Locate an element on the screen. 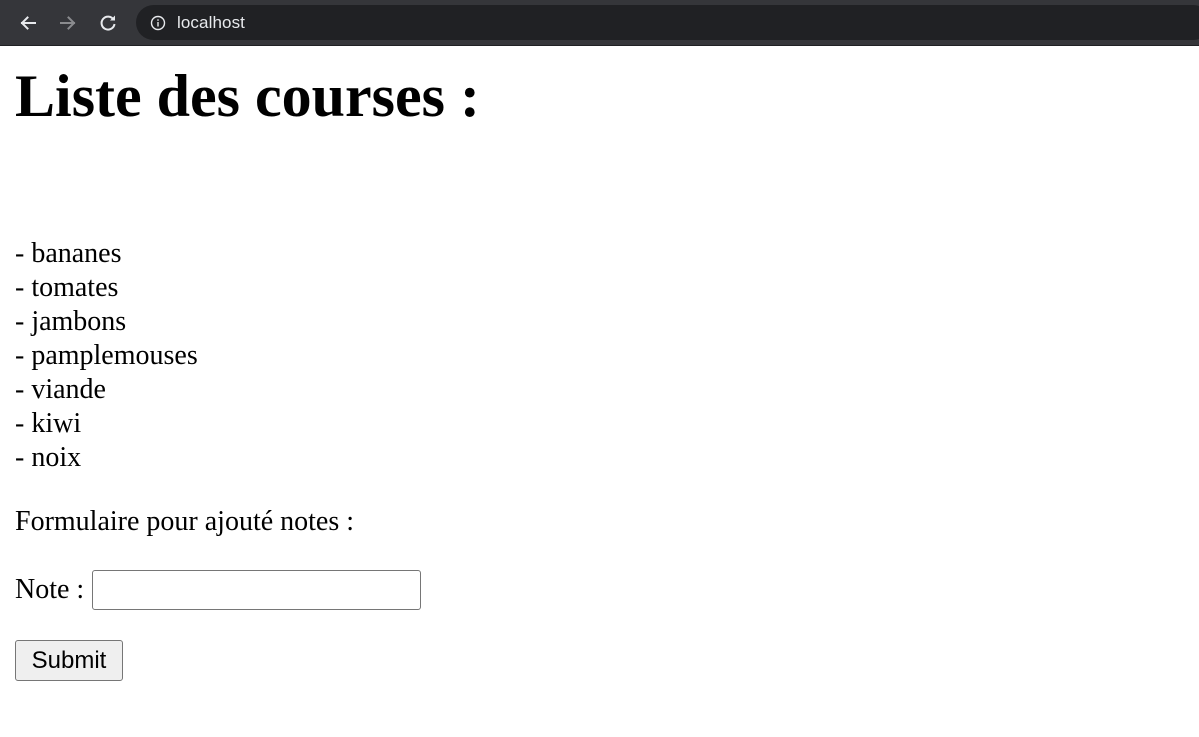  submit-button: Submit is located at coordinates (69, 660).